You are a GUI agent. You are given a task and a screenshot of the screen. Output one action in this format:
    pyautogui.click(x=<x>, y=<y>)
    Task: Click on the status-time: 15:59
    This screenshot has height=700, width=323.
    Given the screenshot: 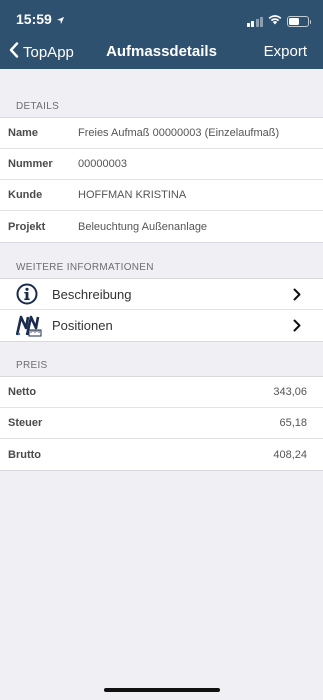 What is the action you would take?
    pyautogui.click(x=34, y=19)
    